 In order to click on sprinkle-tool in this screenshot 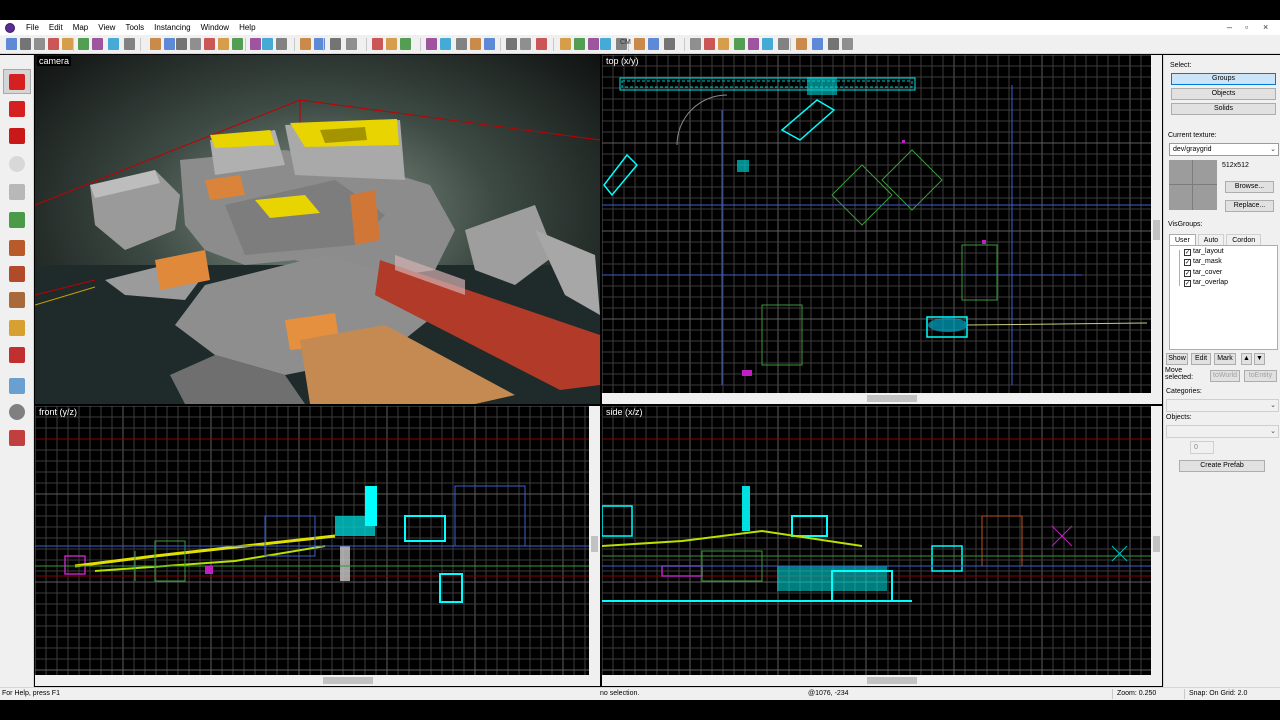, I will do `click(17, 411)`.